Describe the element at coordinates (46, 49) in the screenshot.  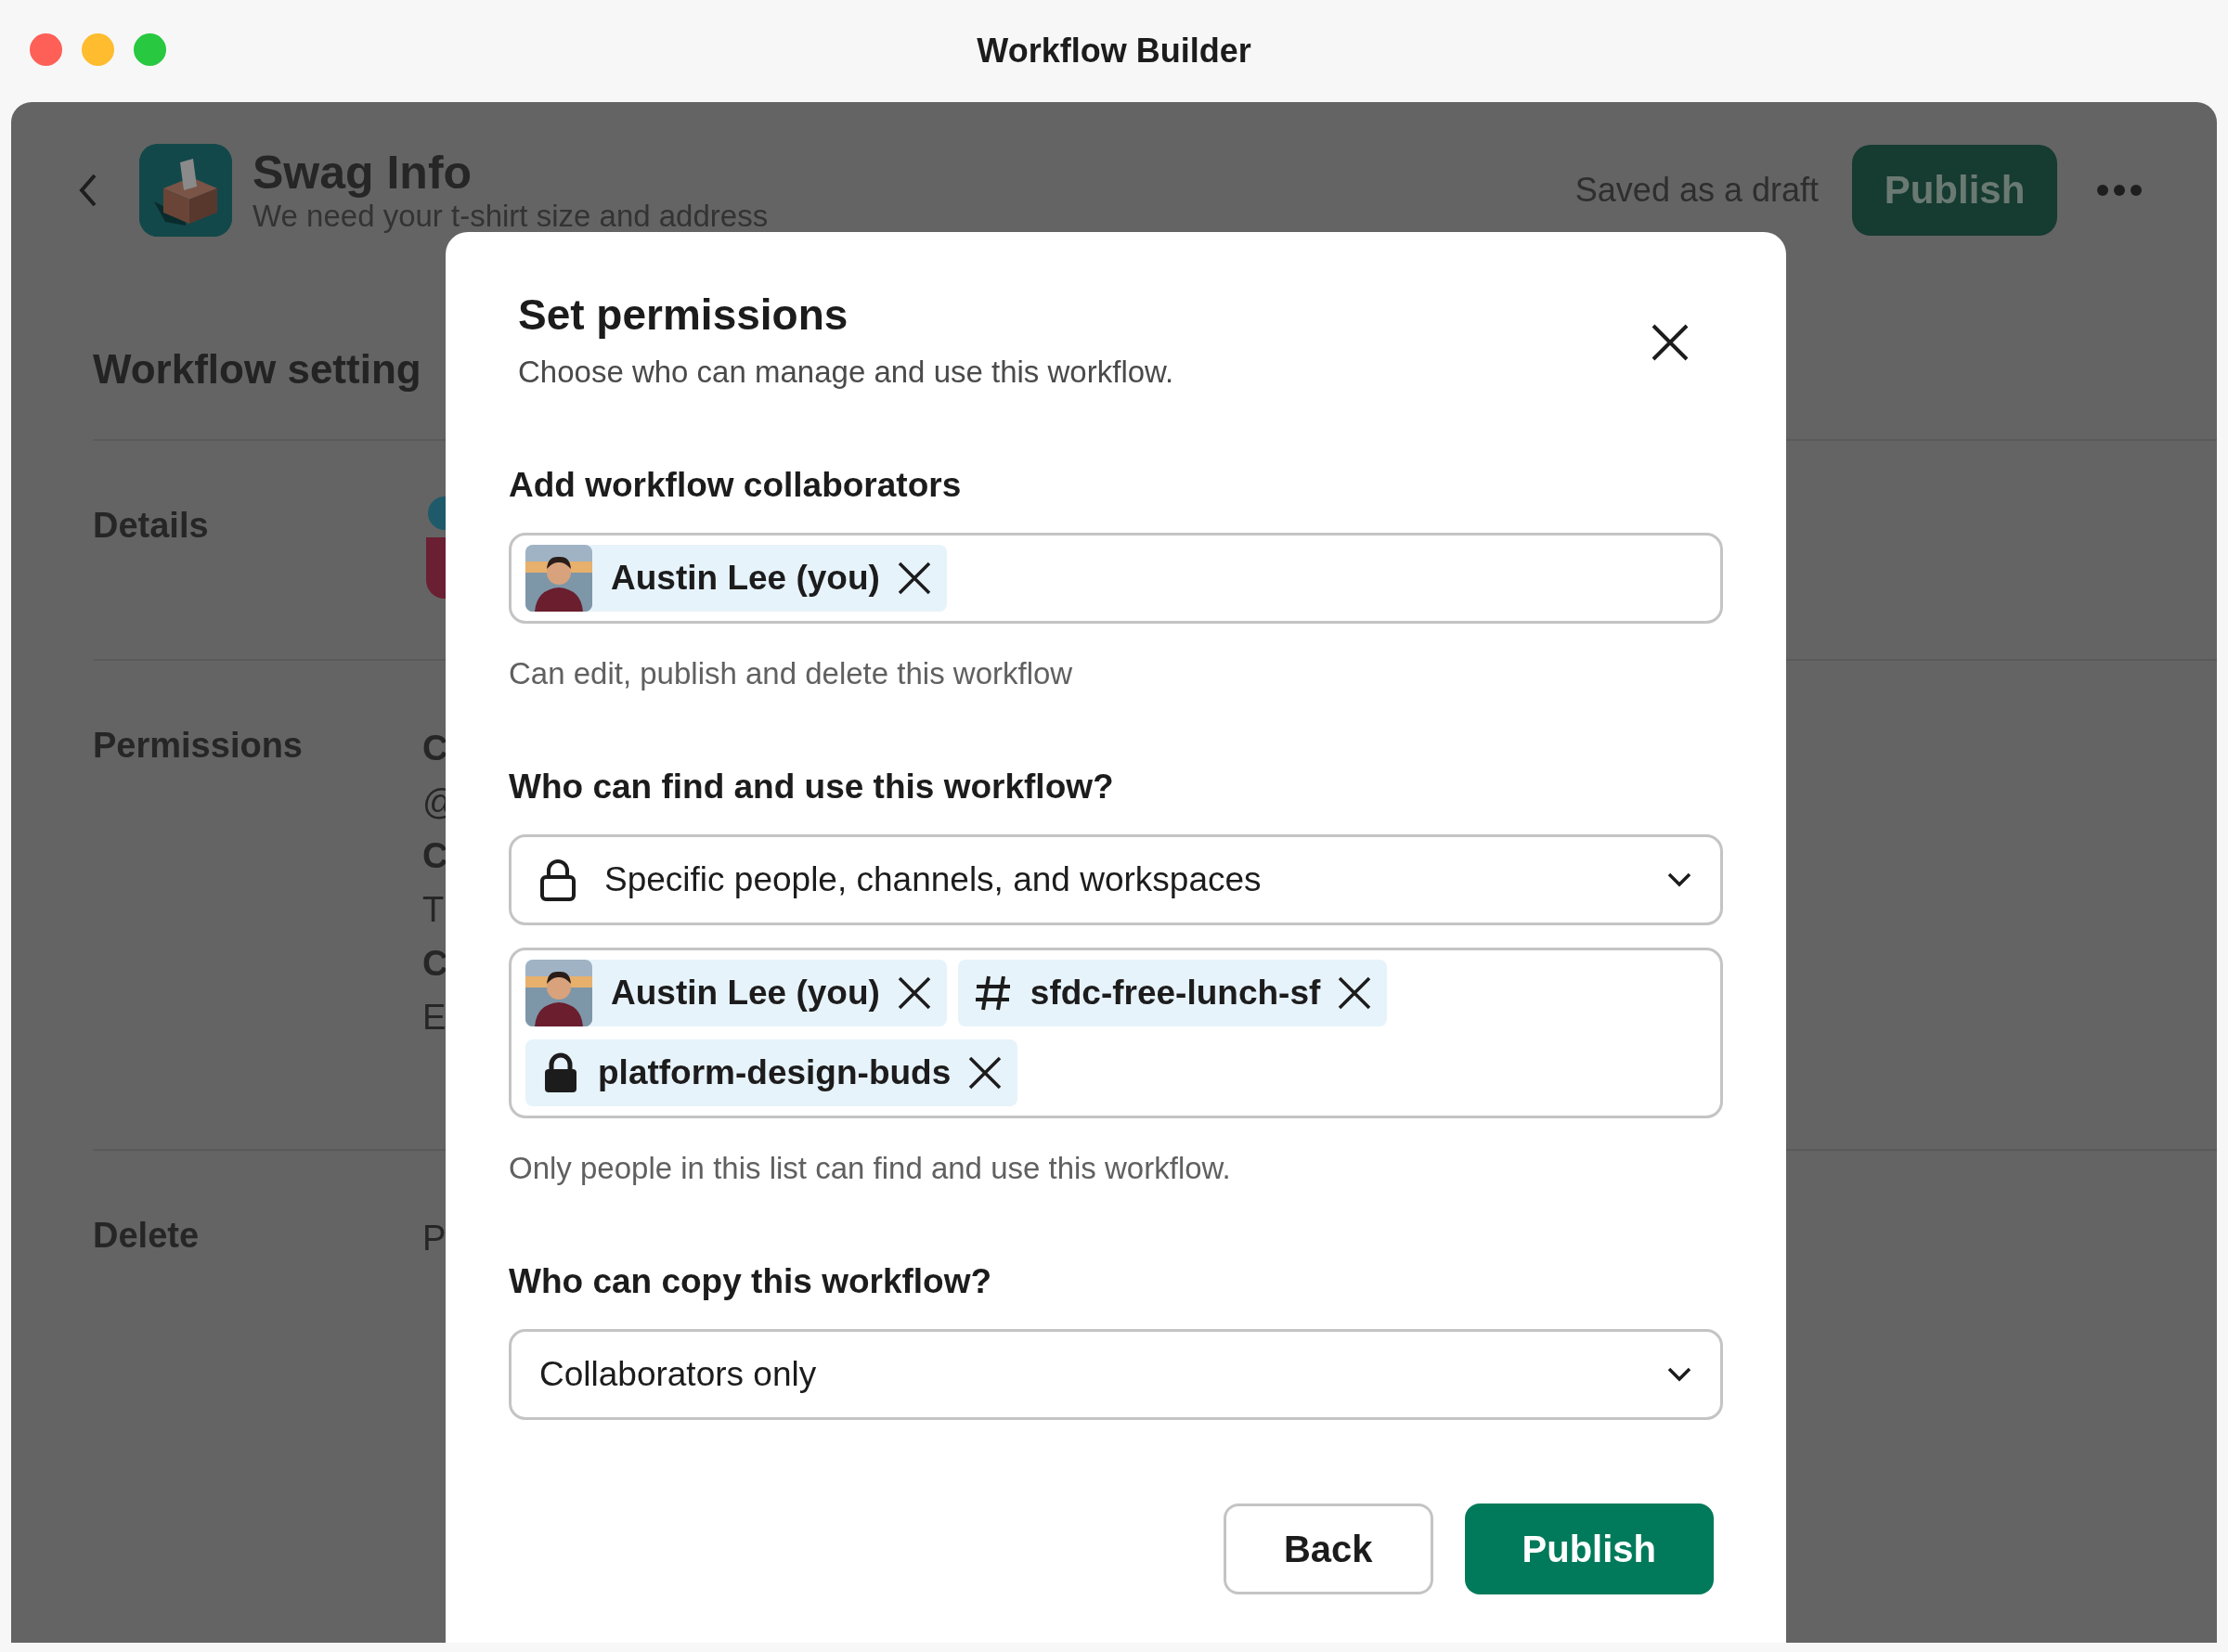
I see `close-window-button` at that location.